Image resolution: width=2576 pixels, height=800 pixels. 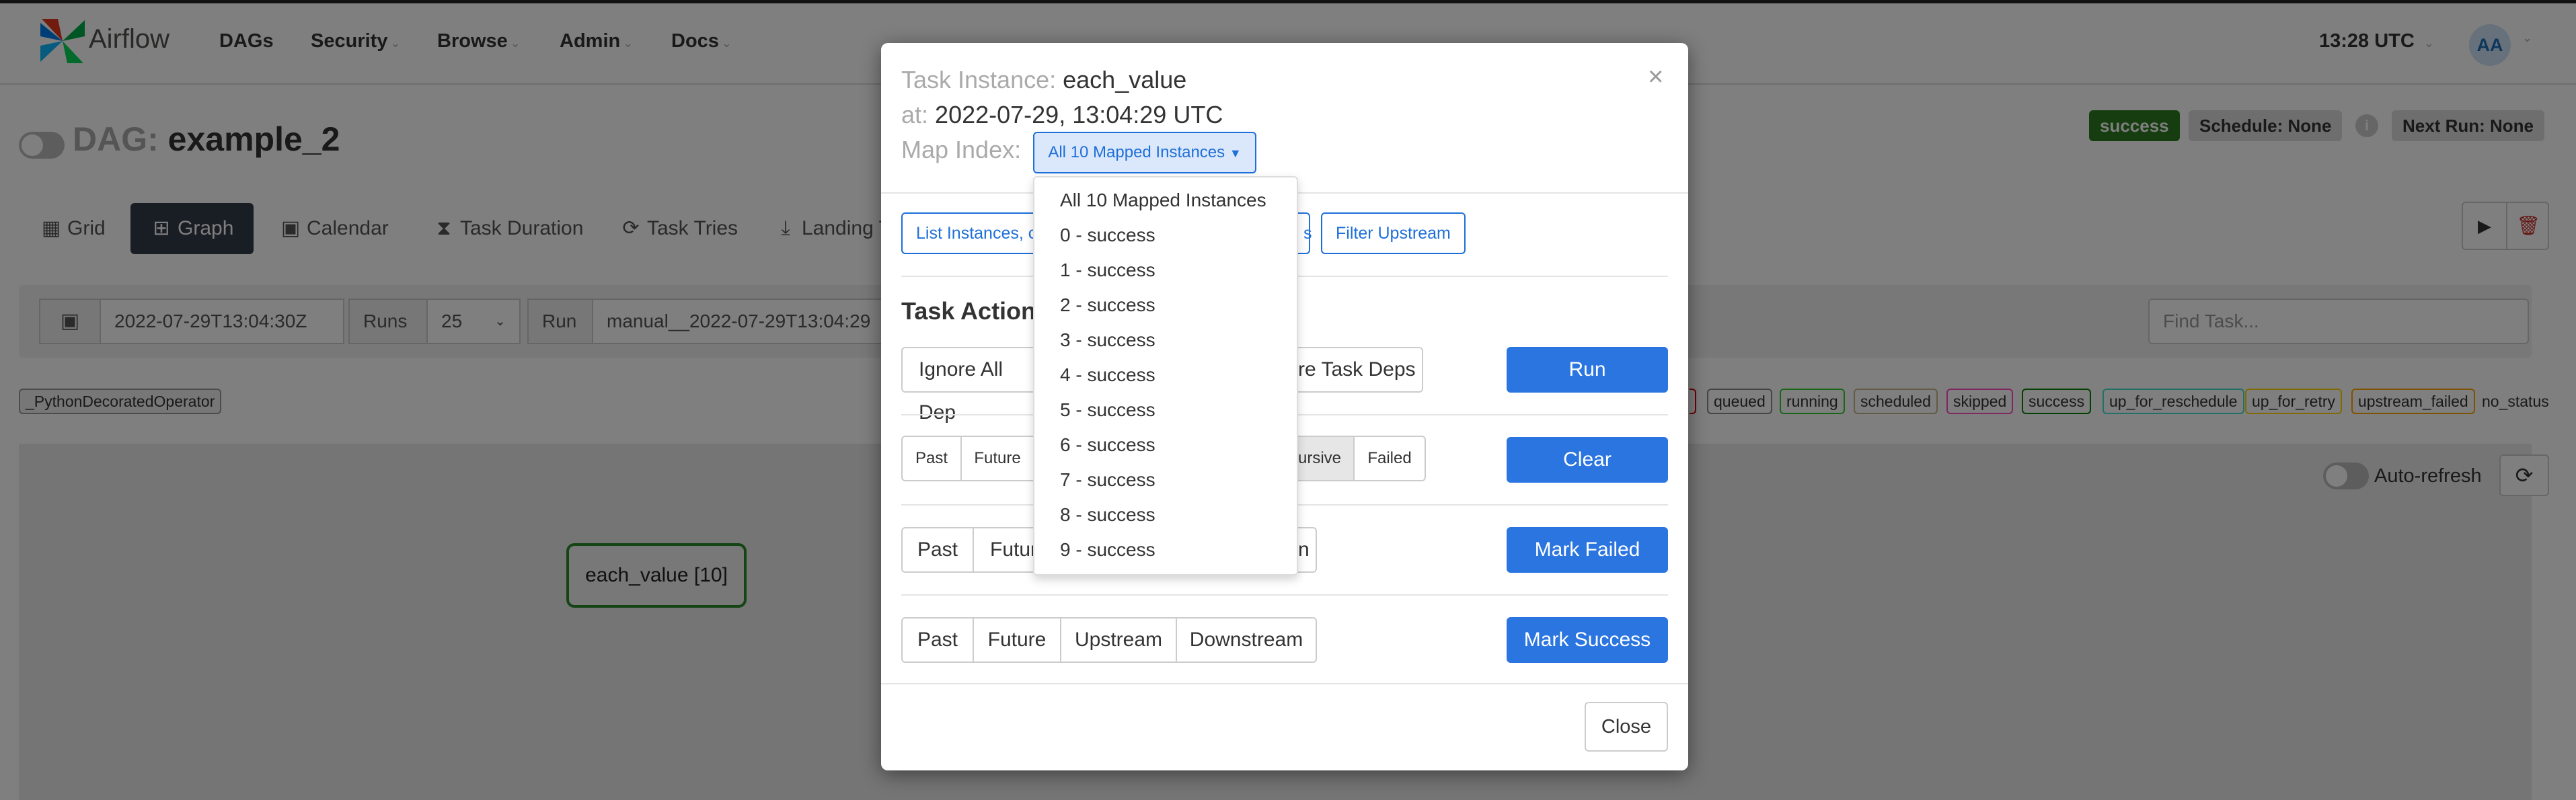 What do you see at coordinates (1284, 595) in the screenshot?
I see `section-divider` at bounding box center [1284, 595].